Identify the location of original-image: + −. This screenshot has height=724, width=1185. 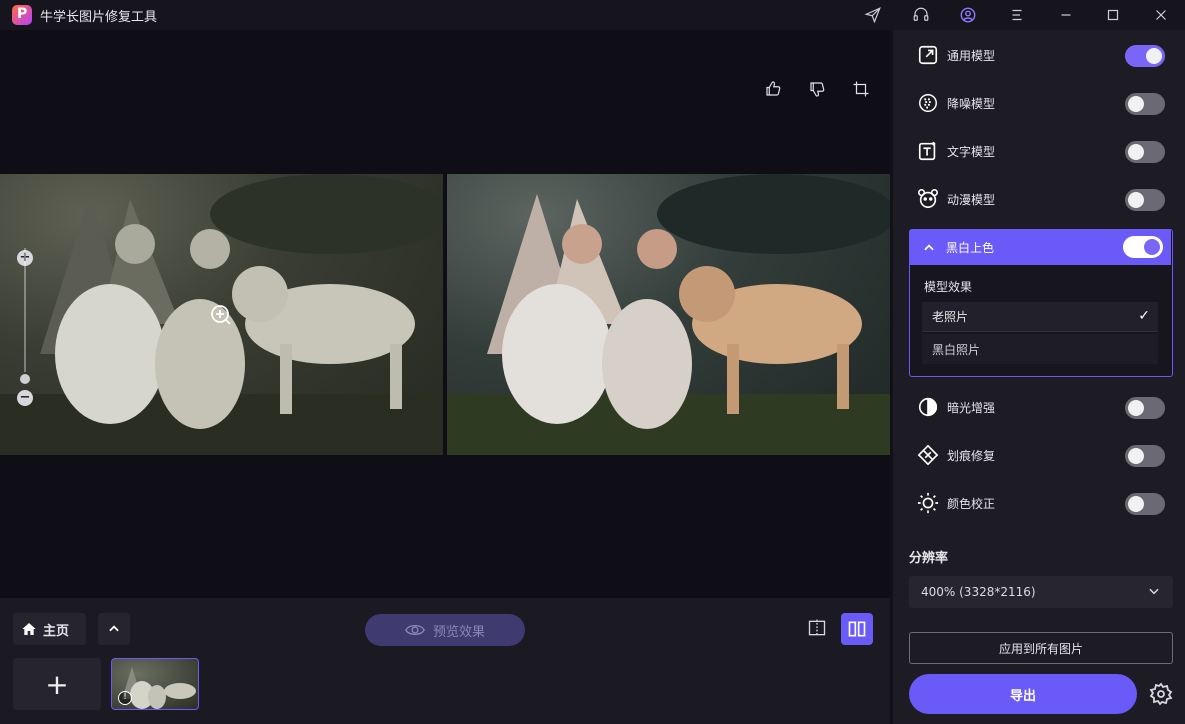
(221, 314).